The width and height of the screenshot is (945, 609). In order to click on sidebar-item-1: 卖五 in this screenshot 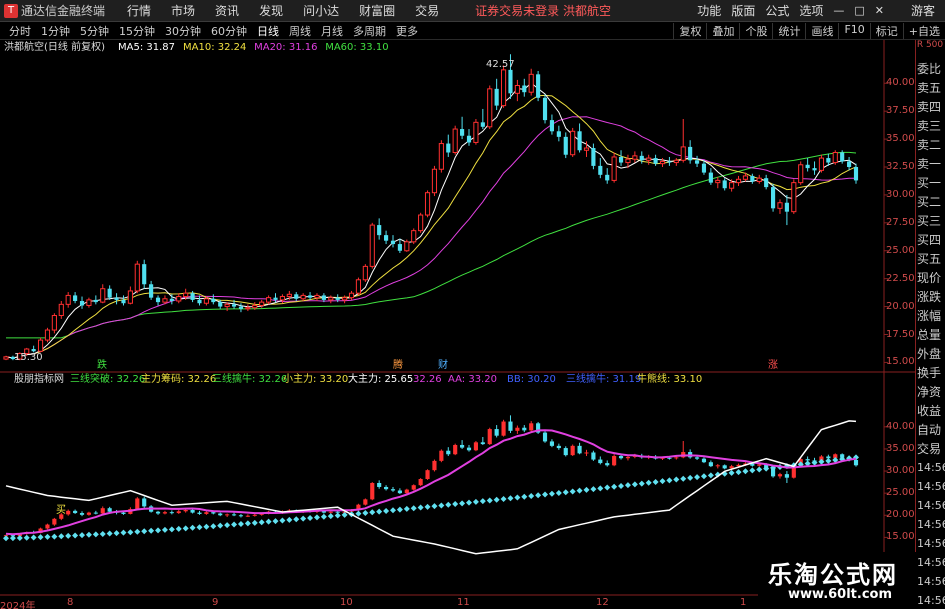, I will do `click(930, 88)`.